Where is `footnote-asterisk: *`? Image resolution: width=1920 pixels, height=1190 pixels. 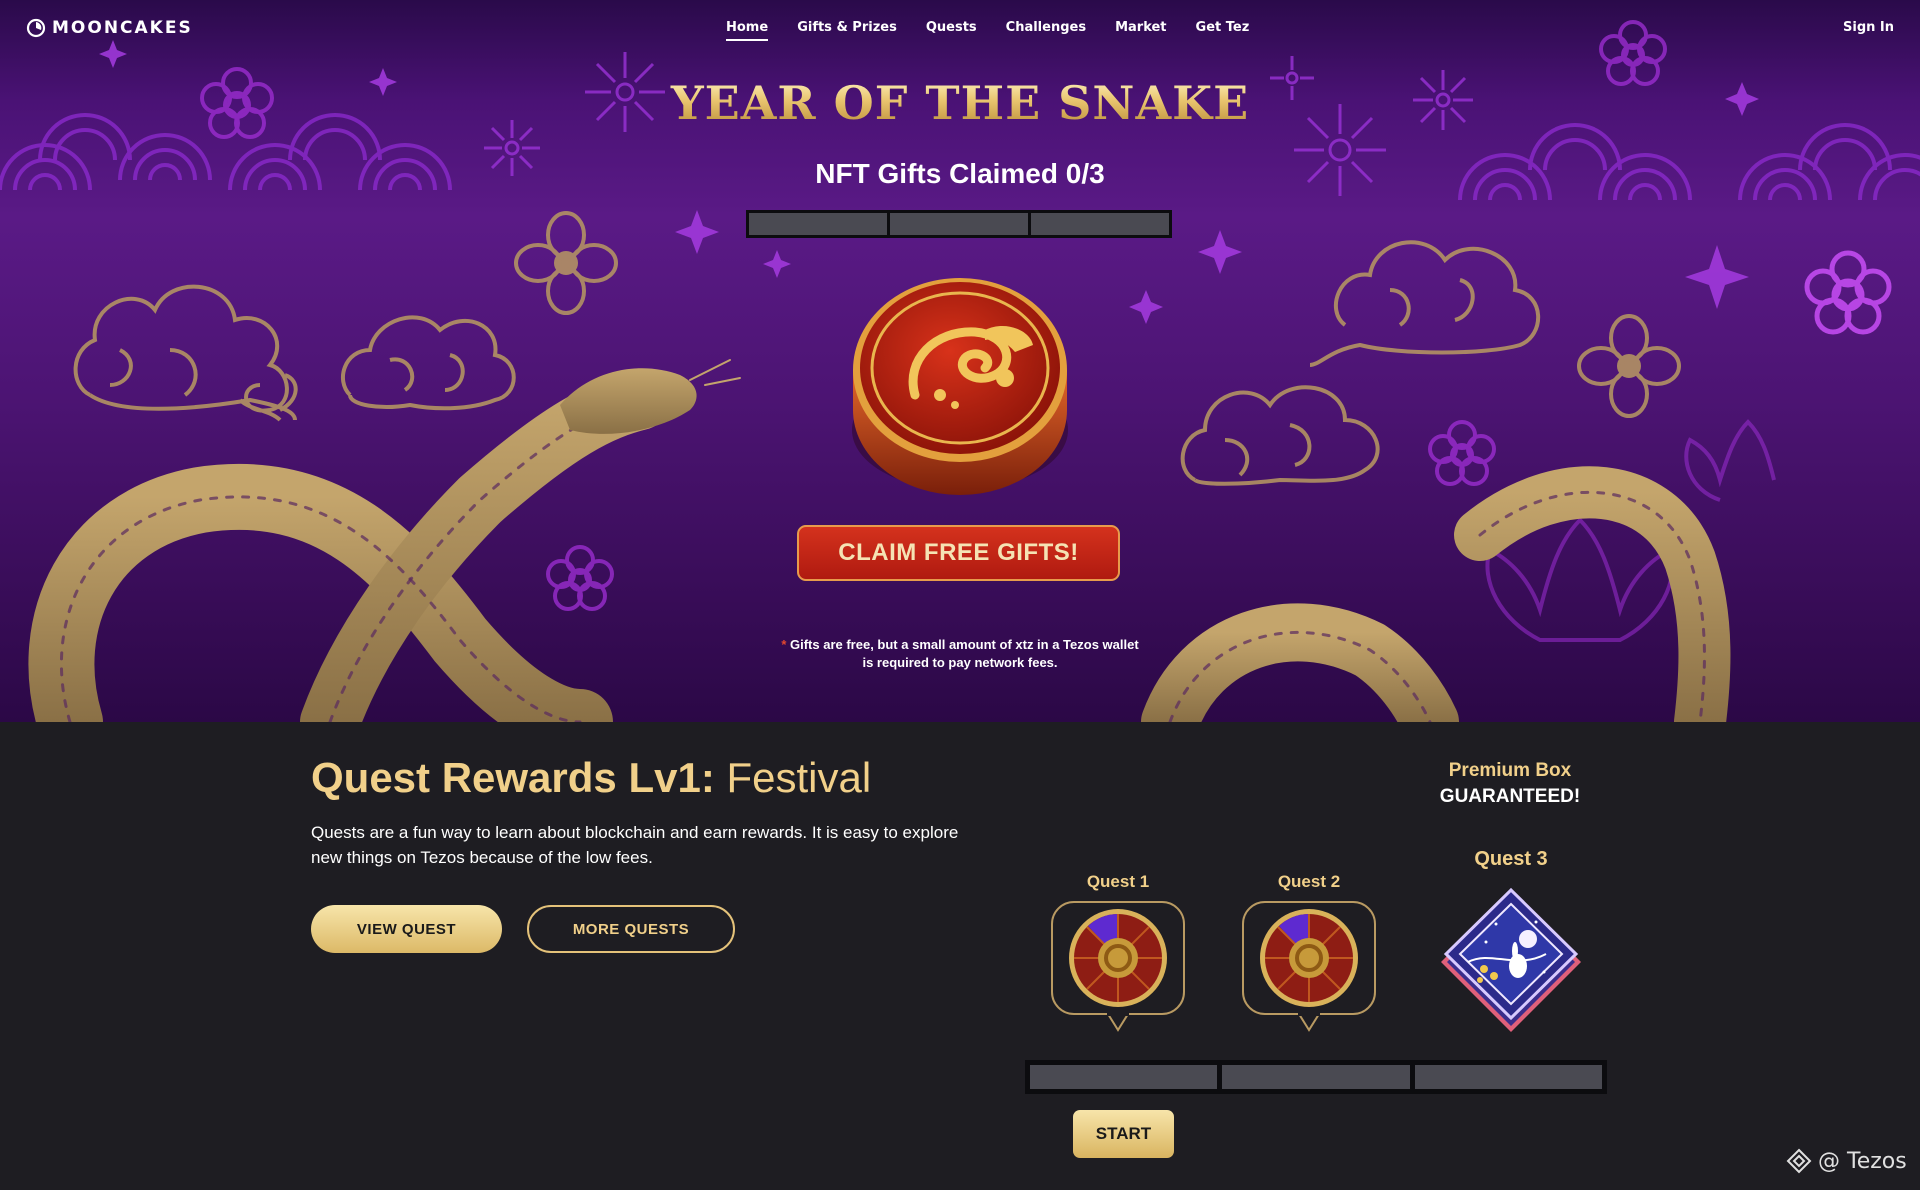
footnote-asterisk: * is located at coordinates (784, 644).